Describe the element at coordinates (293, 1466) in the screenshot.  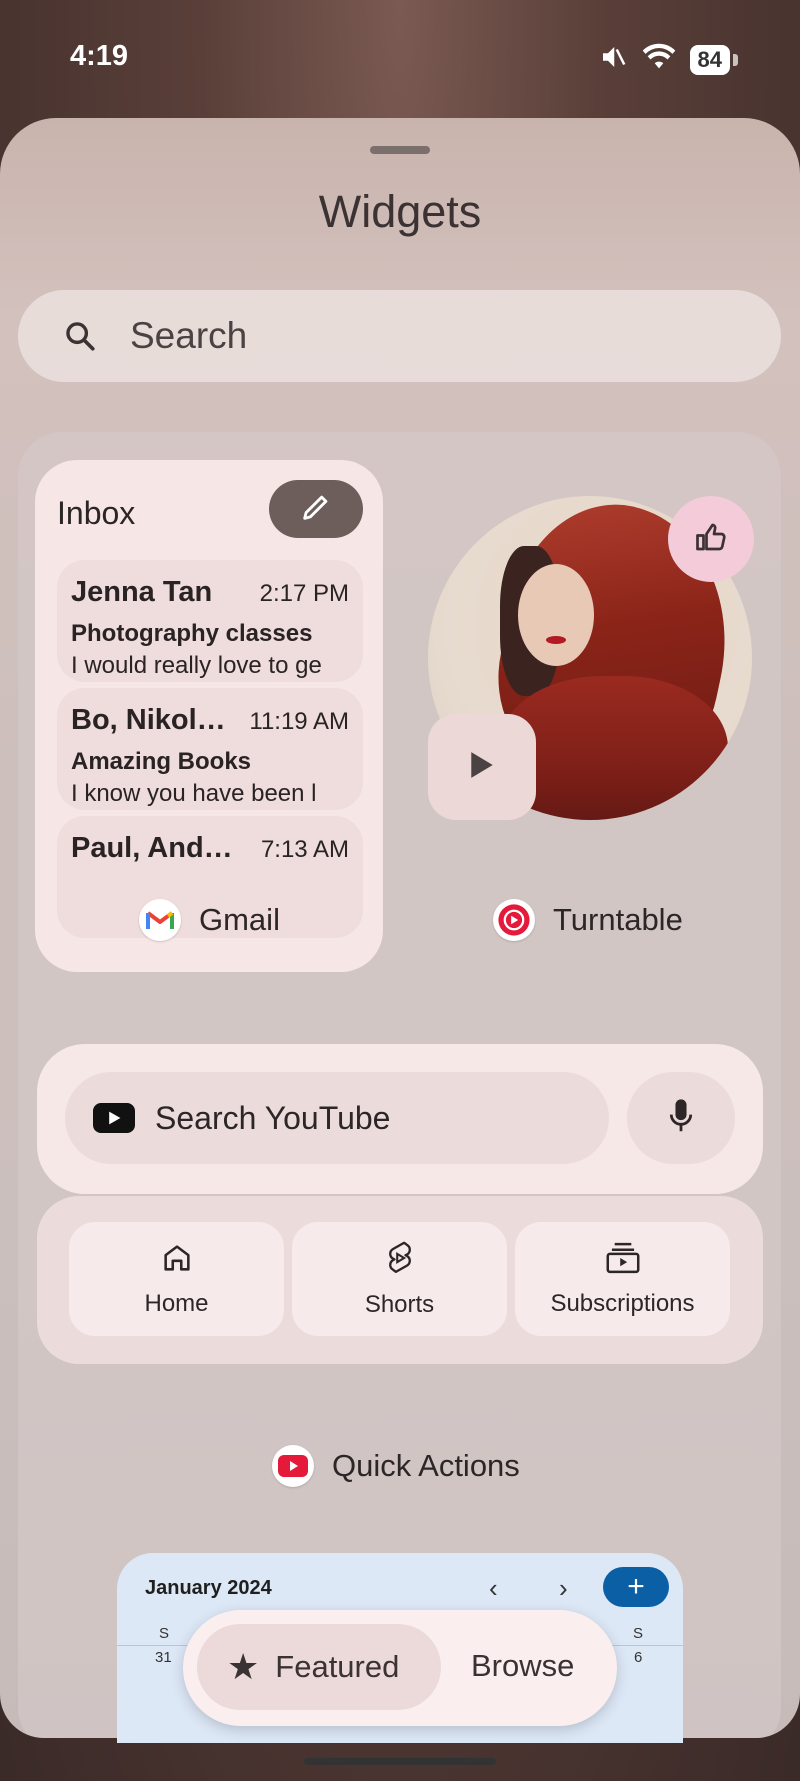
I see `youtube-icon` at that location.